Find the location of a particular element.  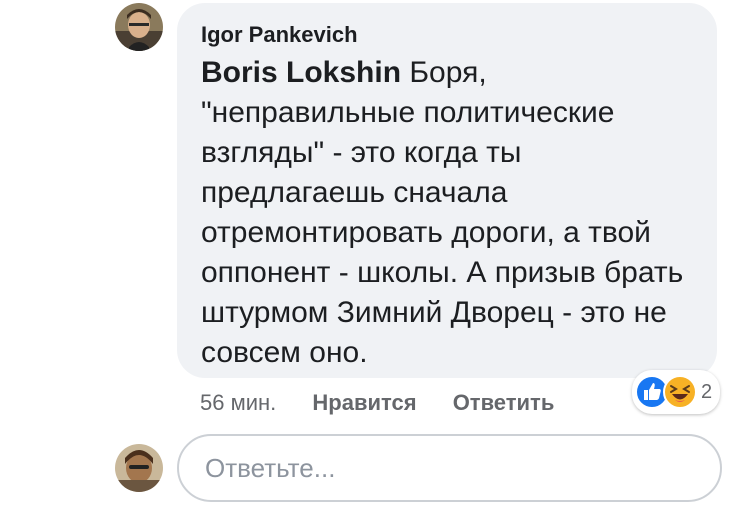

author-avatar is located at coordinates (139, 27).